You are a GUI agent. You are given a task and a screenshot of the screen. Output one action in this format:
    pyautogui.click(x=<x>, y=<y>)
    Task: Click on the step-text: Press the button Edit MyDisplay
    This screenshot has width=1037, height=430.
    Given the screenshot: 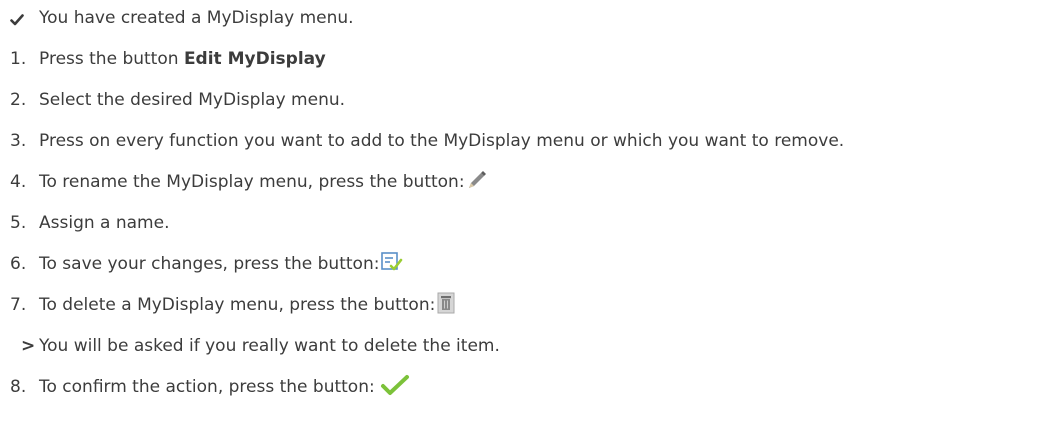 What is the action you would take?
    pyautogui.click(x=182, y=59)
    